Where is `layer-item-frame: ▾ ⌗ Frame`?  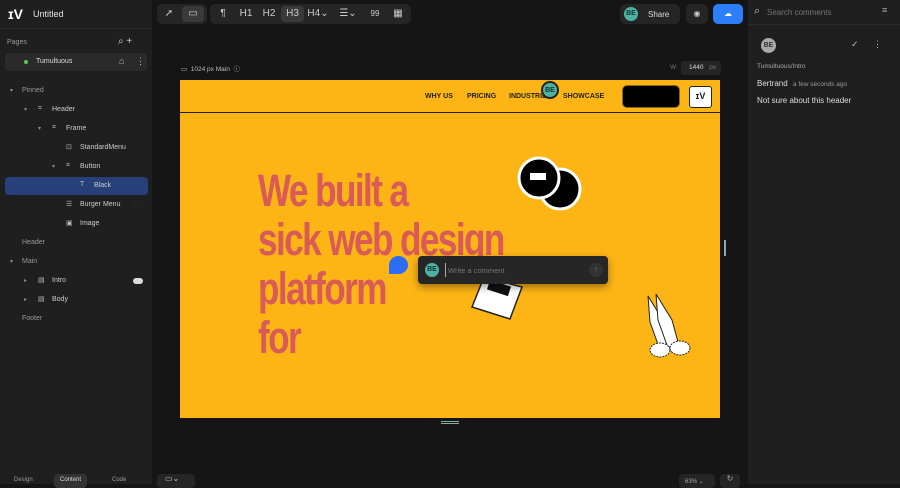 layer-item-frame: ▾ ⌗ Frame is located at coordinates (76, 129).